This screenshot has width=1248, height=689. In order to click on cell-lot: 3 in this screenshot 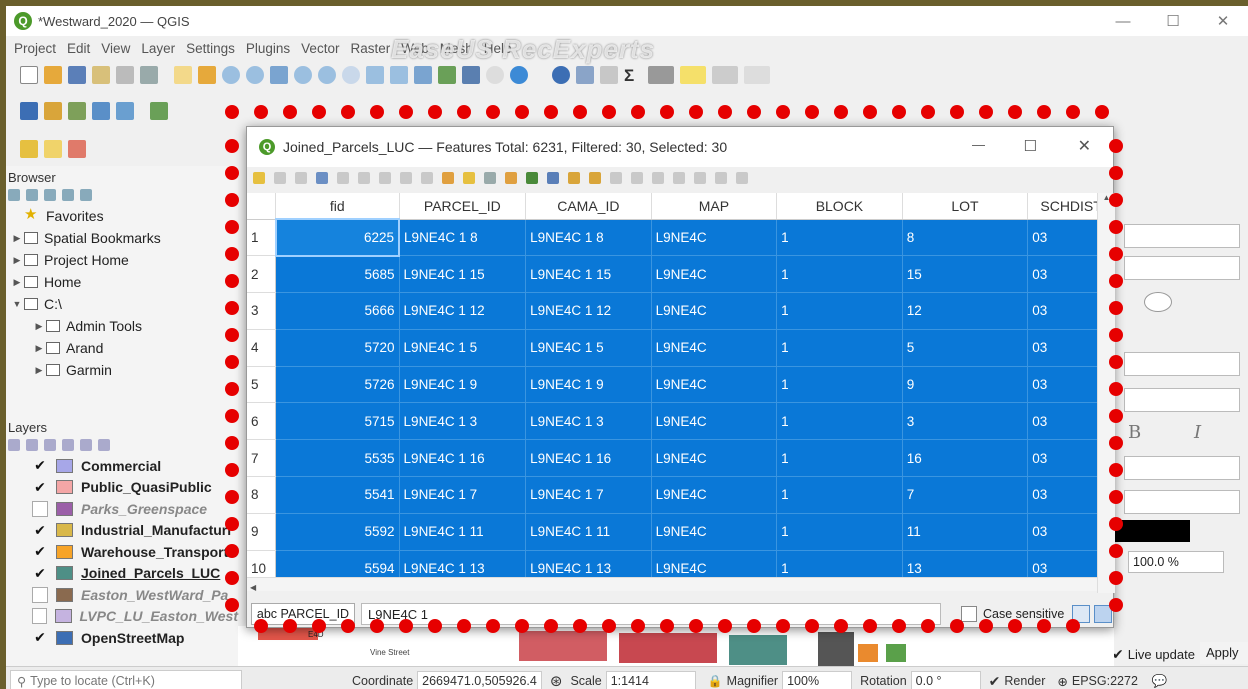, I will do `click(965, 421)`.